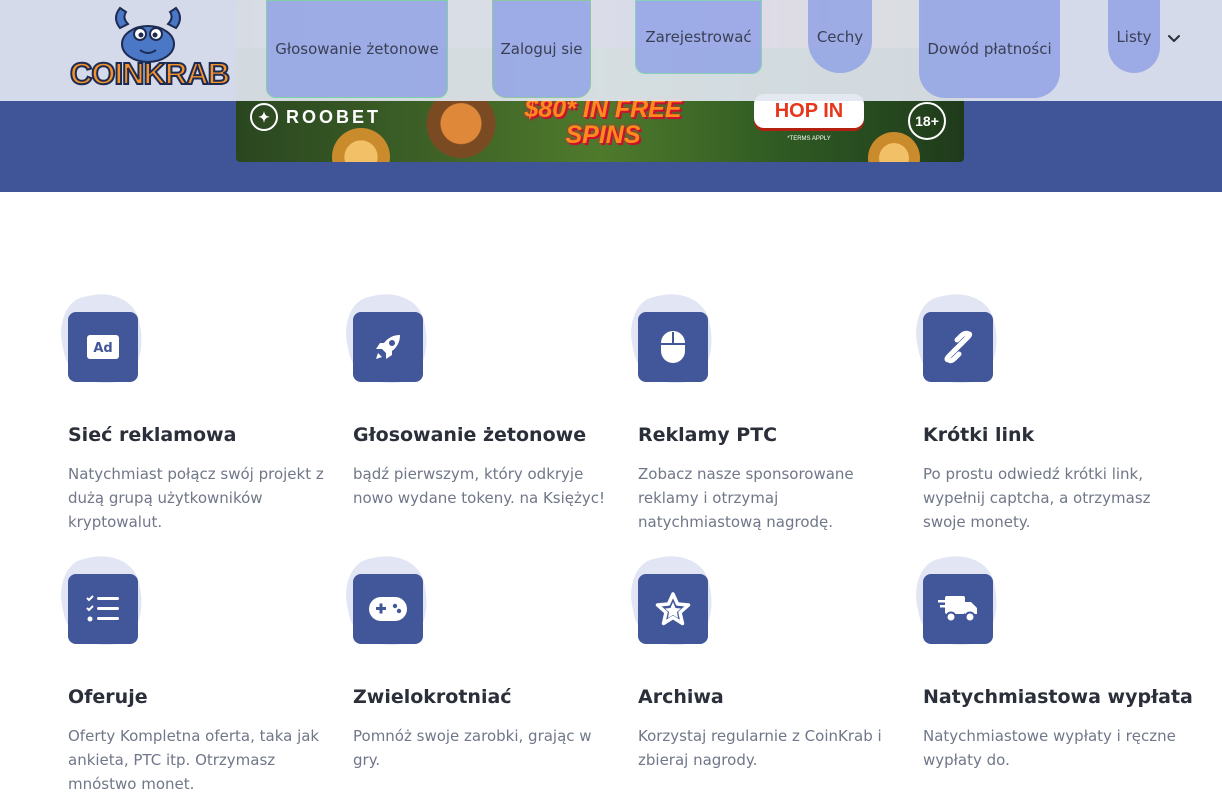 The width and height of the screenshot is (1222, 802). I want to click on ad-icon: Ad, so click(103, 347).